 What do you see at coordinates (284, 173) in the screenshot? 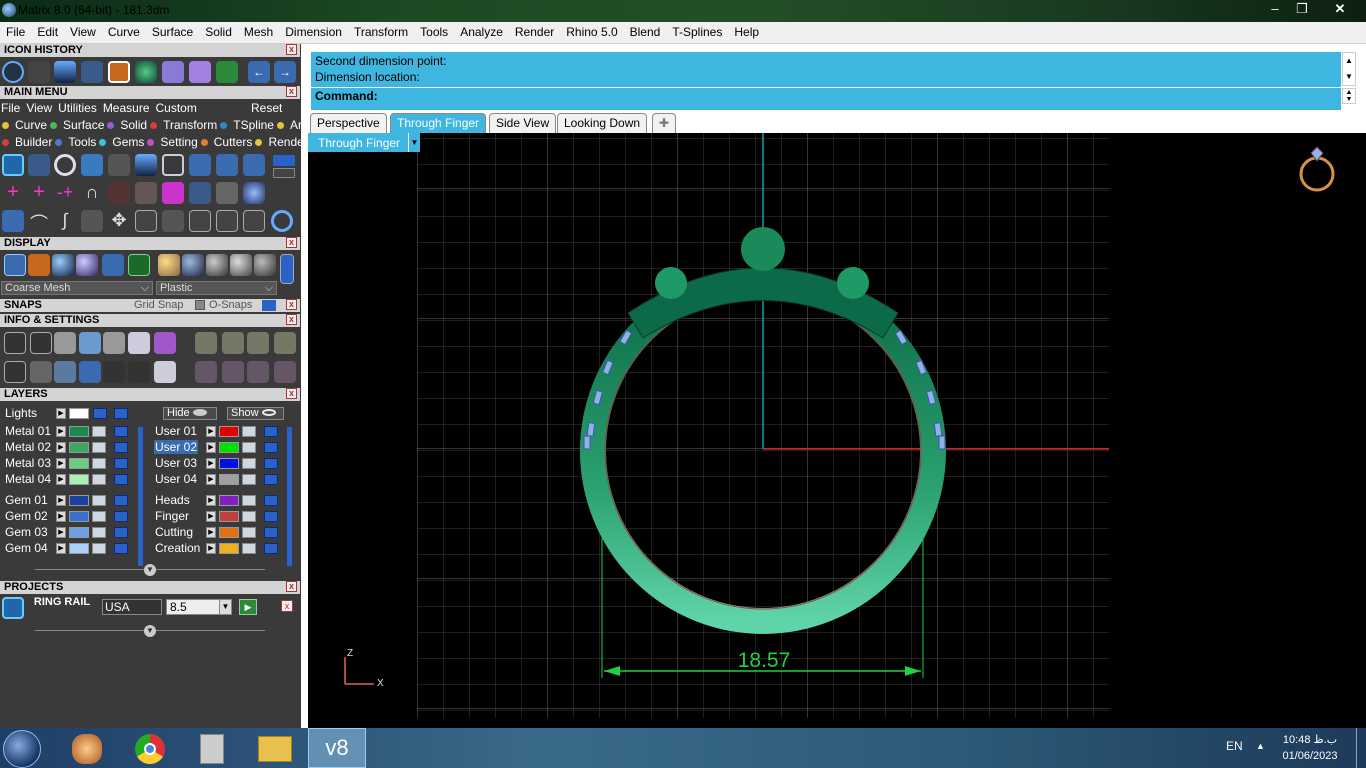
I see `toggle-off-icon` at bounding box center [284, 173].